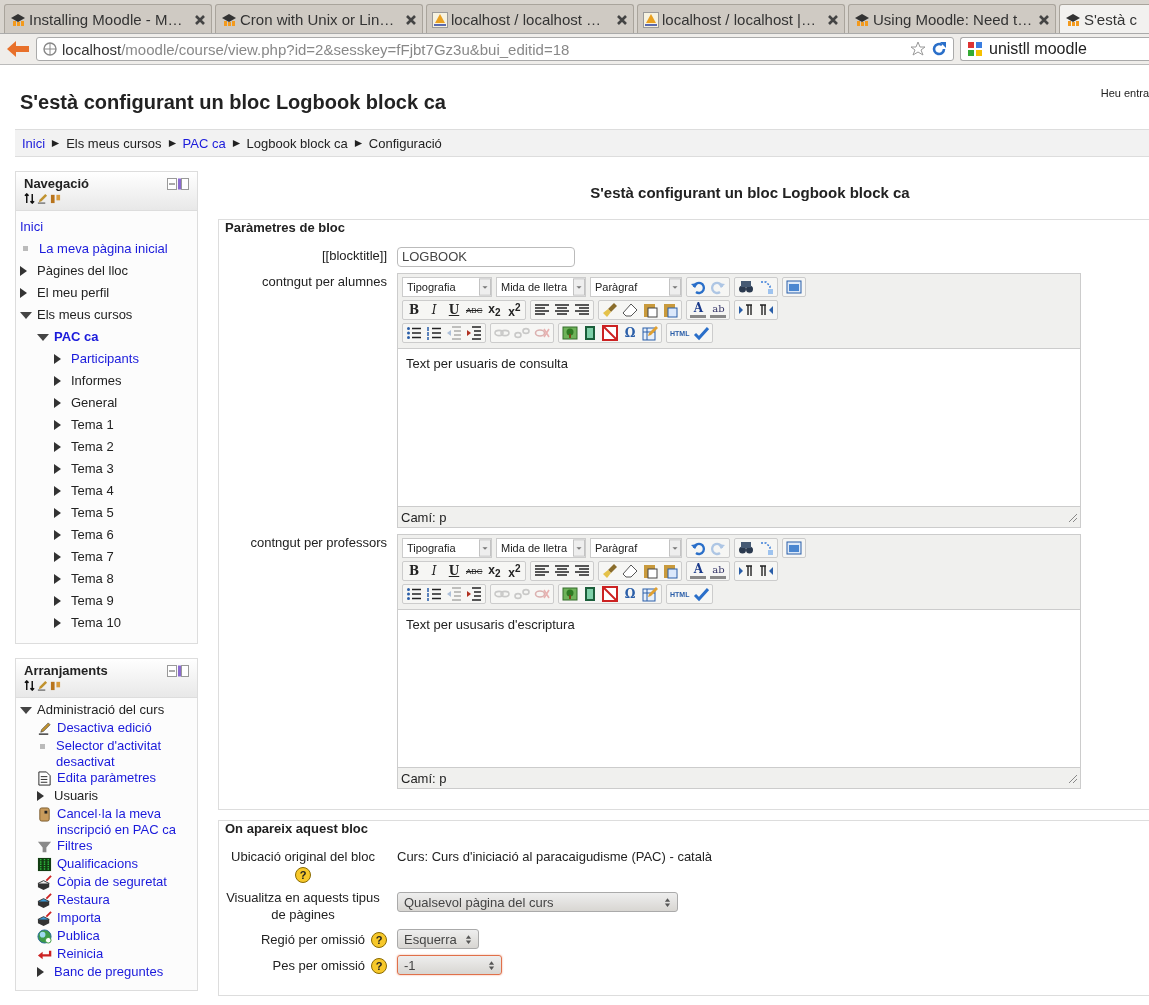 Image resolution: width=1149 pixels, height=1005 pixels. Describe the element at coordinates (92, 556) in the screenshot. I see `nav-item: Tema 7` at that location.